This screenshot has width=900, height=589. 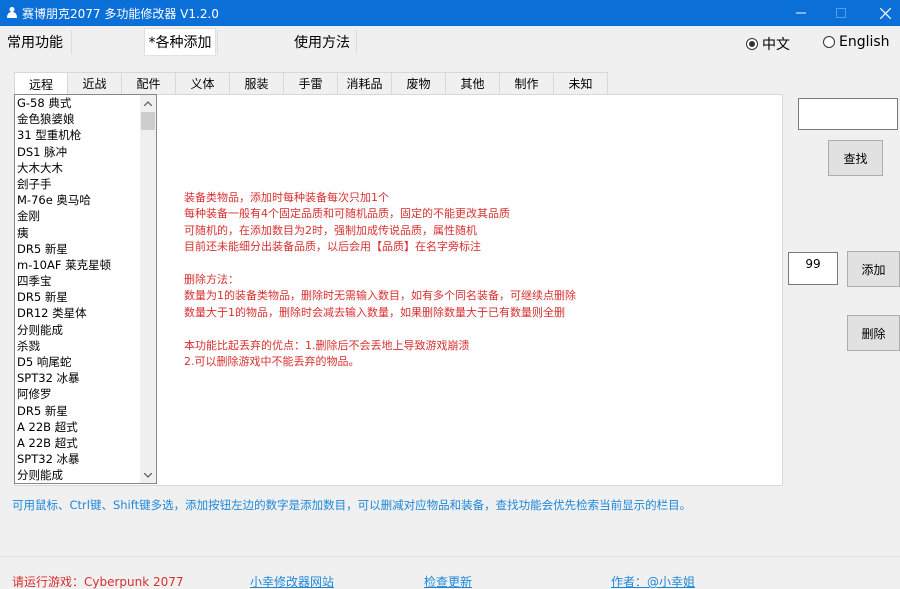 I want to click on maximize-button, so click(x=841, y=13).